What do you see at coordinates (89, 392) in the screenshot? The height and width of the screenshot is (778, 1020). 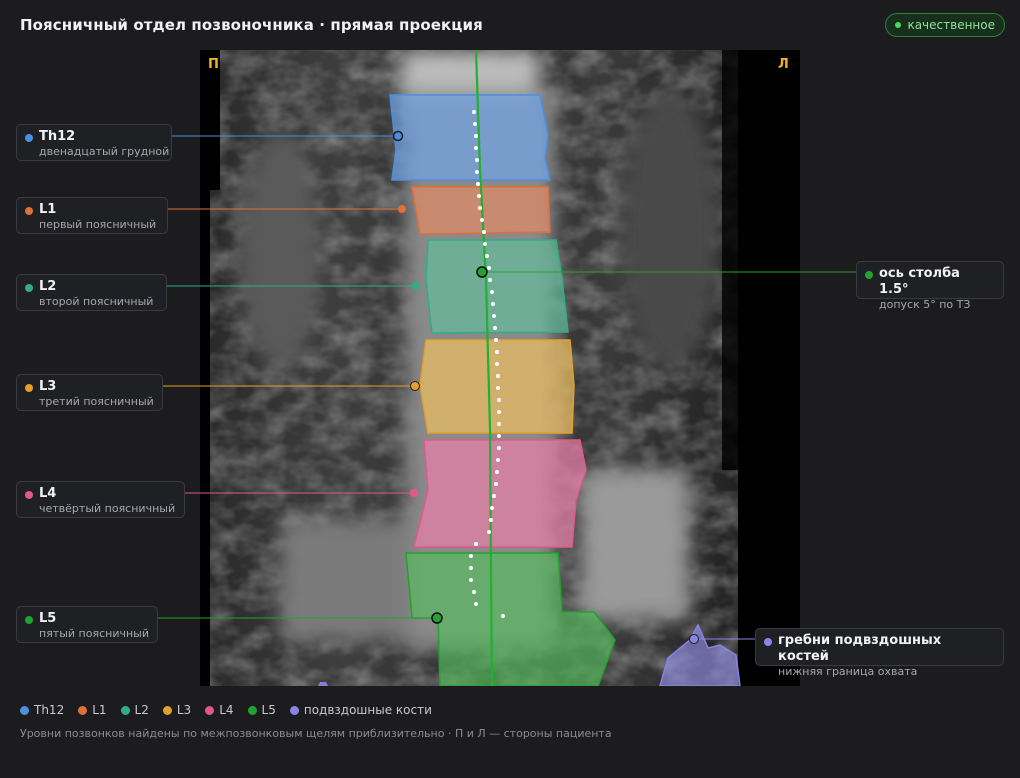 I see `label-l3: L3 третий поясничный` at bounding box center [89, 392].